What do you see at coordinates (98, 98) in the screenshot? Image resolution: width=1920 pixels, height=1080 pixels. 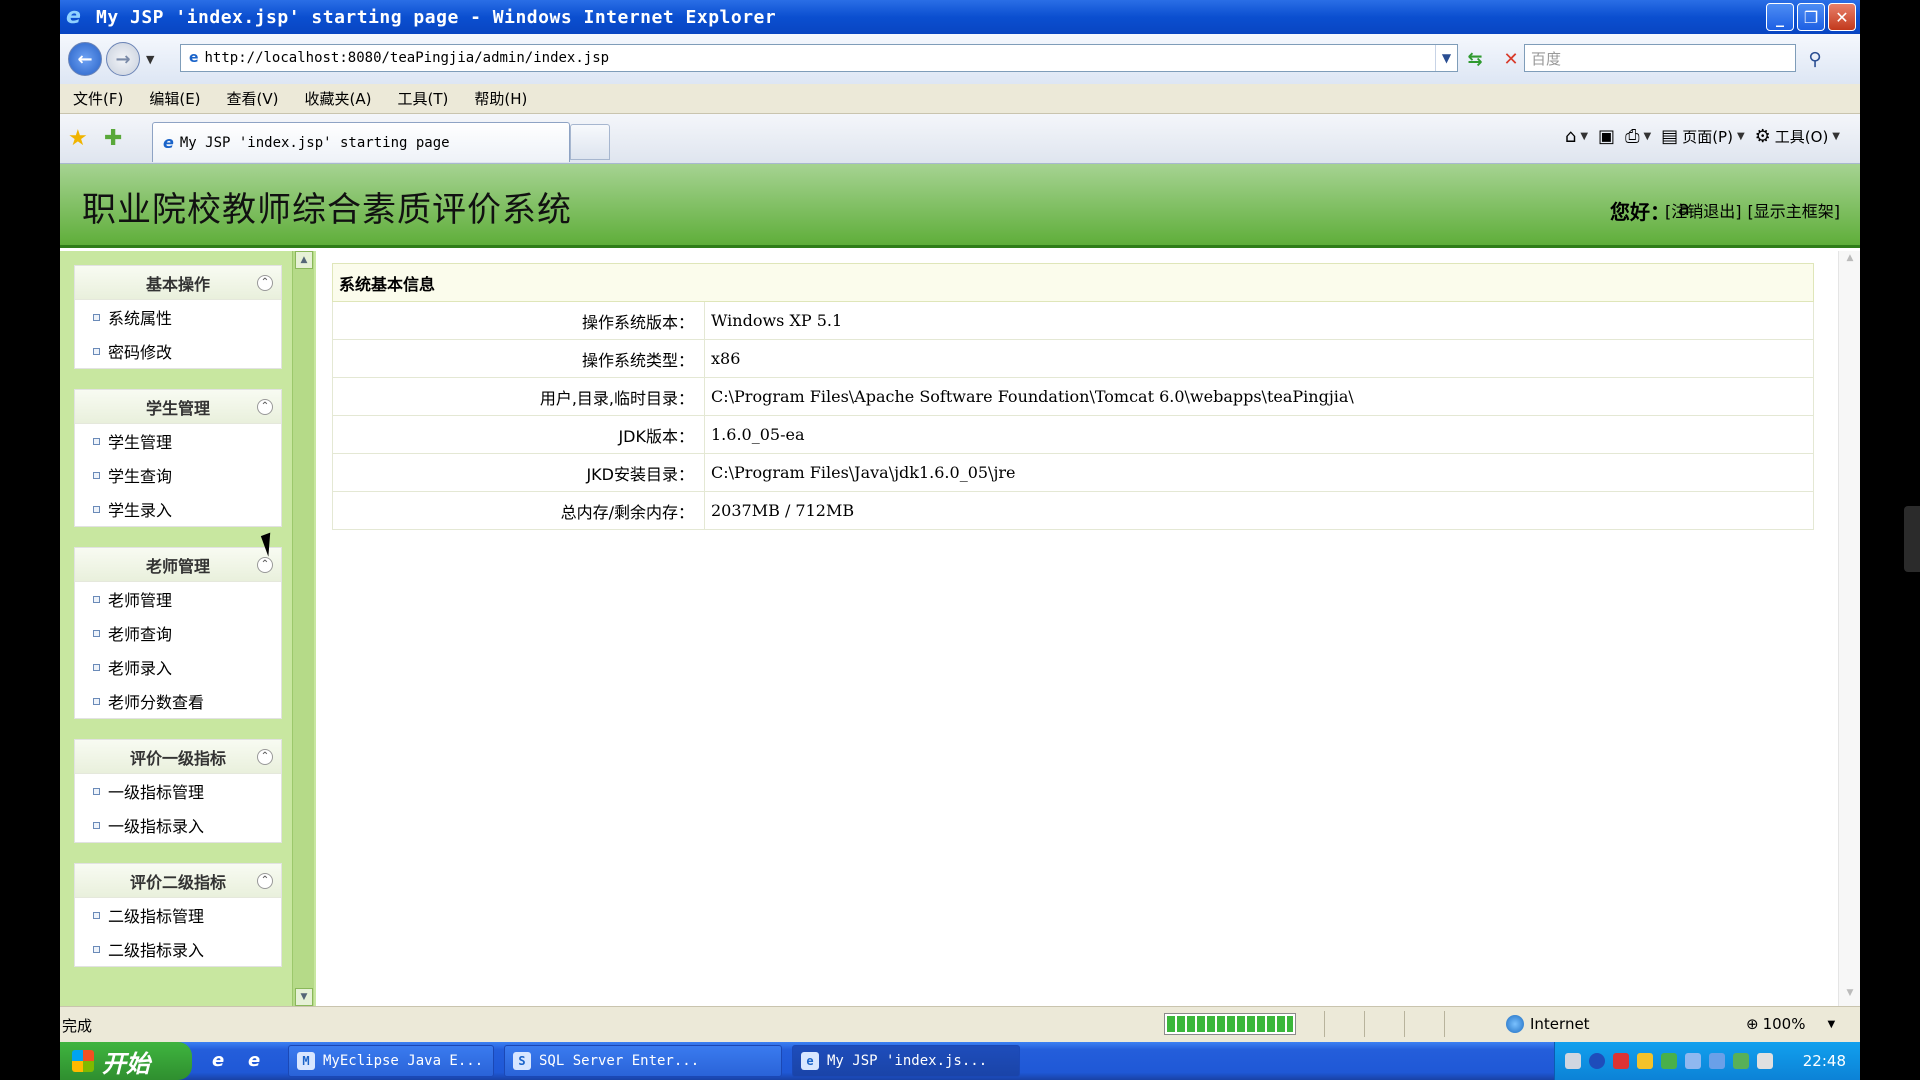 I see `menu-file: 文件(F)` at bounding box center [98, 98].